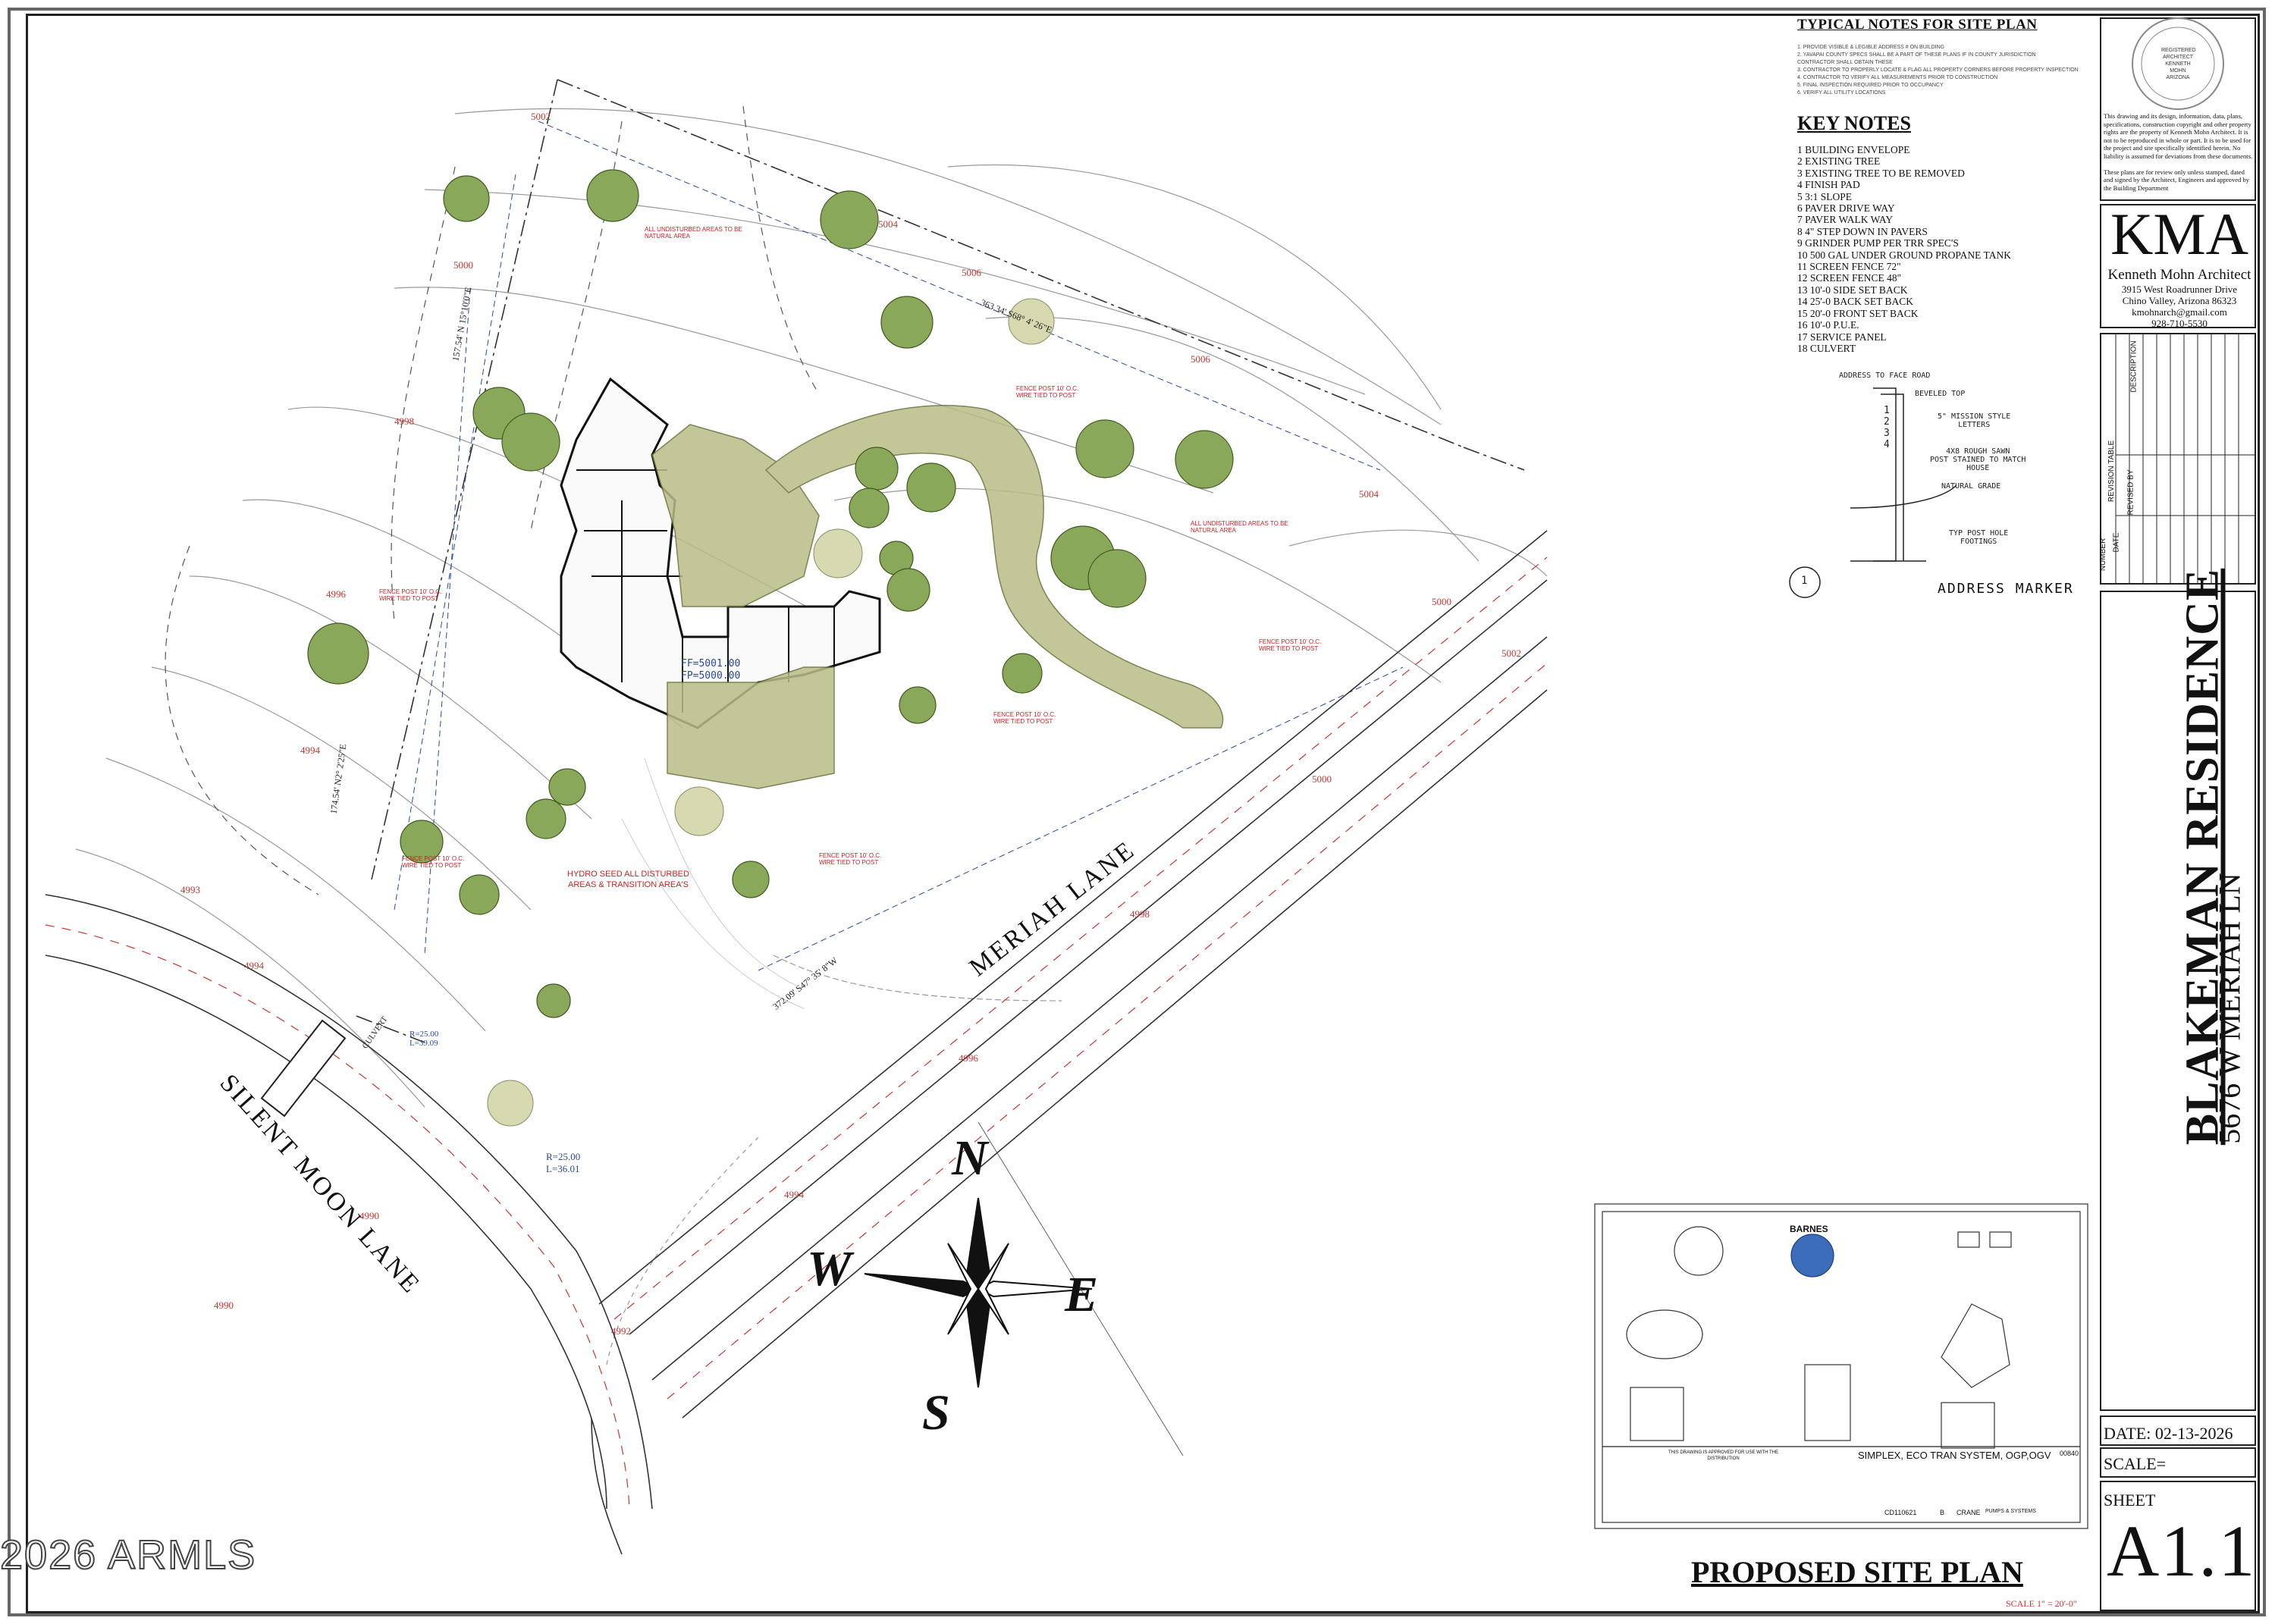 The height and width of the screenshot is (1624, 2275). I want to click on key-note: 5 3:1 SLOPE, so click(1825, 196).